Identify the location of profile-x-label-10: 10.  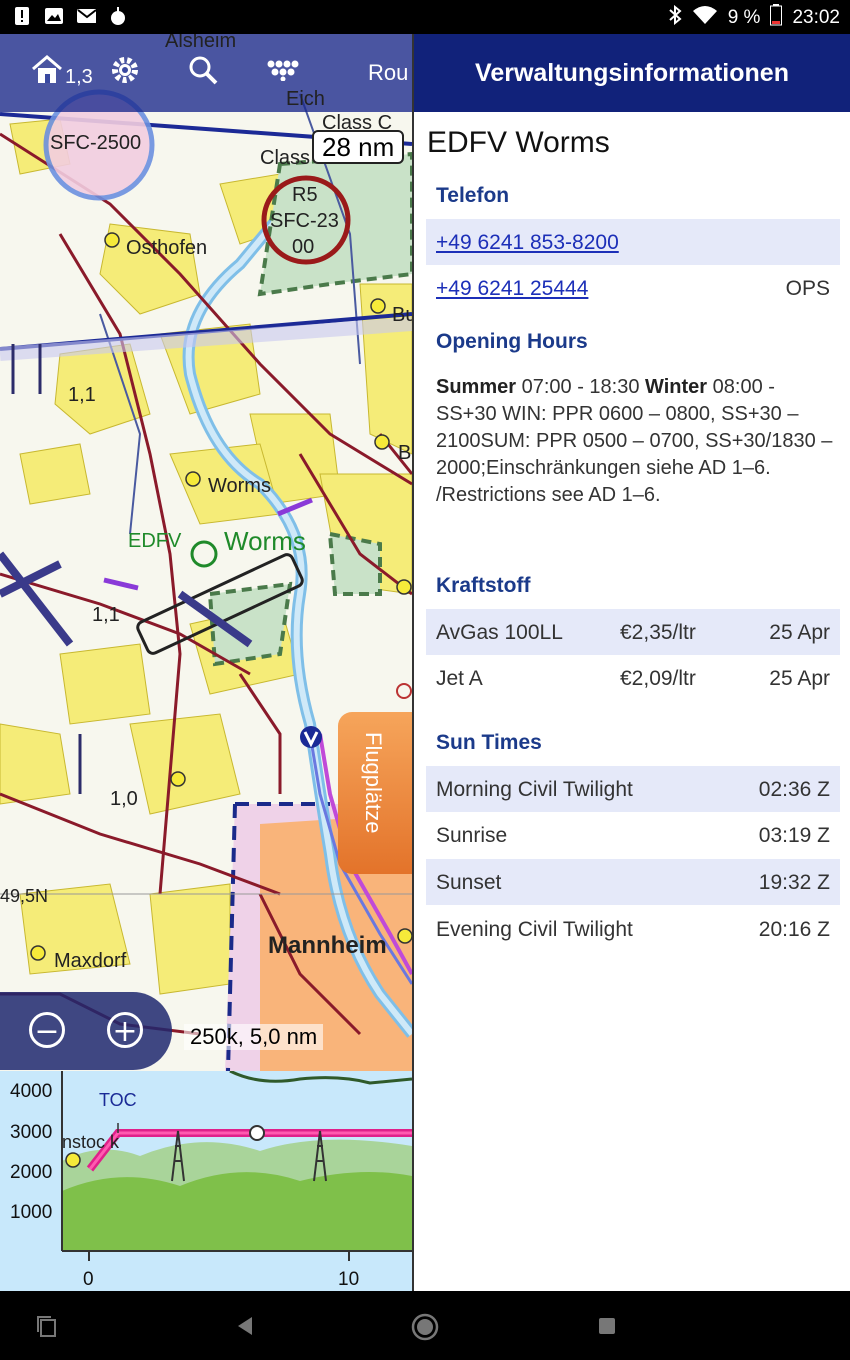
(349, 1279).